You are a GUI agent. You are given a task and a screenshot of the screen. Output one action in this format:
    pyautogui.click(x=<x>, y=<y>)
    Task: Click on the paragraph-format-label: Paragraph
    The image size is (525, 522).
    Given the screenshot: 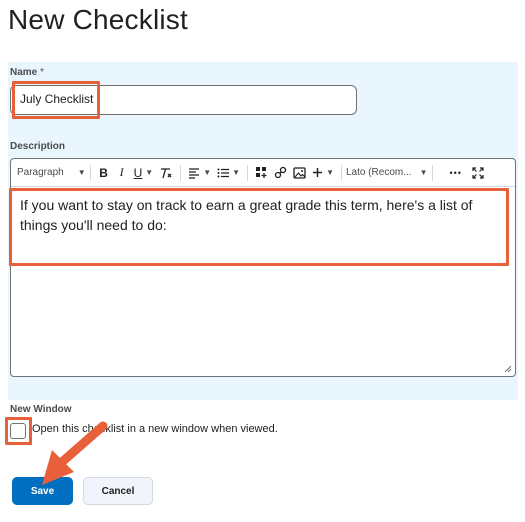 What is the action you would take?
    pyautogui.click(x=40, y=172)
    